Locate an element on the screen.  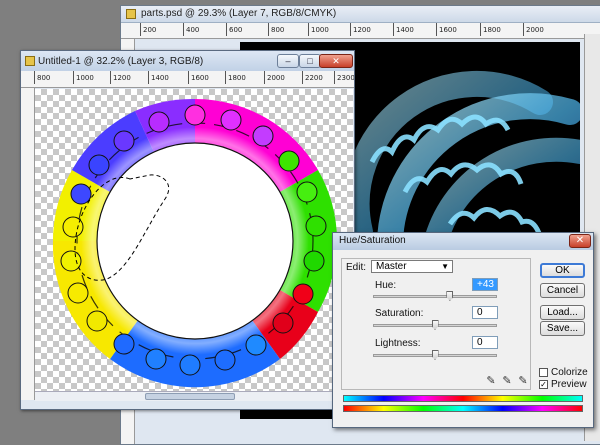
hue-slider-track is located at coordinates (435, 296).